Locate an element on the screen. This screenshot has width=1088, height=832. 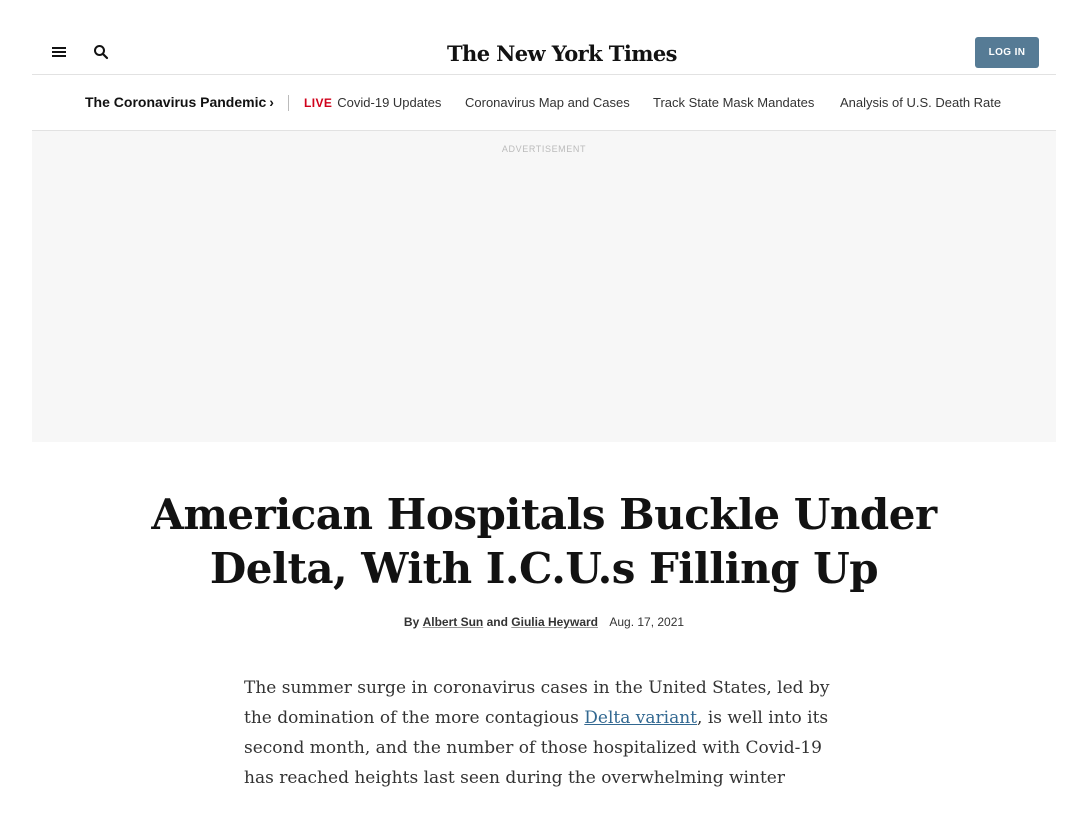
headline-line-1: American Hospitals Buckle Under is located at coordinates (544, 514).